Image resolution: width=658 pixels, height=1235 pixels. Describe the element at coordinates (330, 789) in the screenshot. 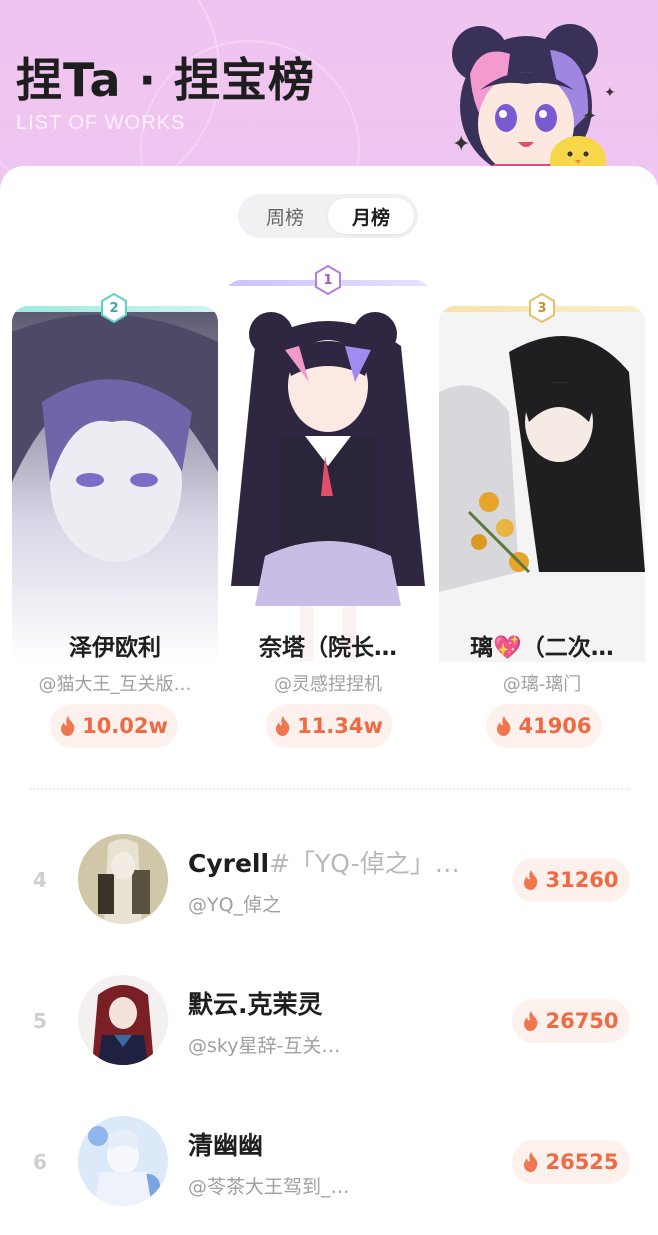

I see `section-divider` at that location.